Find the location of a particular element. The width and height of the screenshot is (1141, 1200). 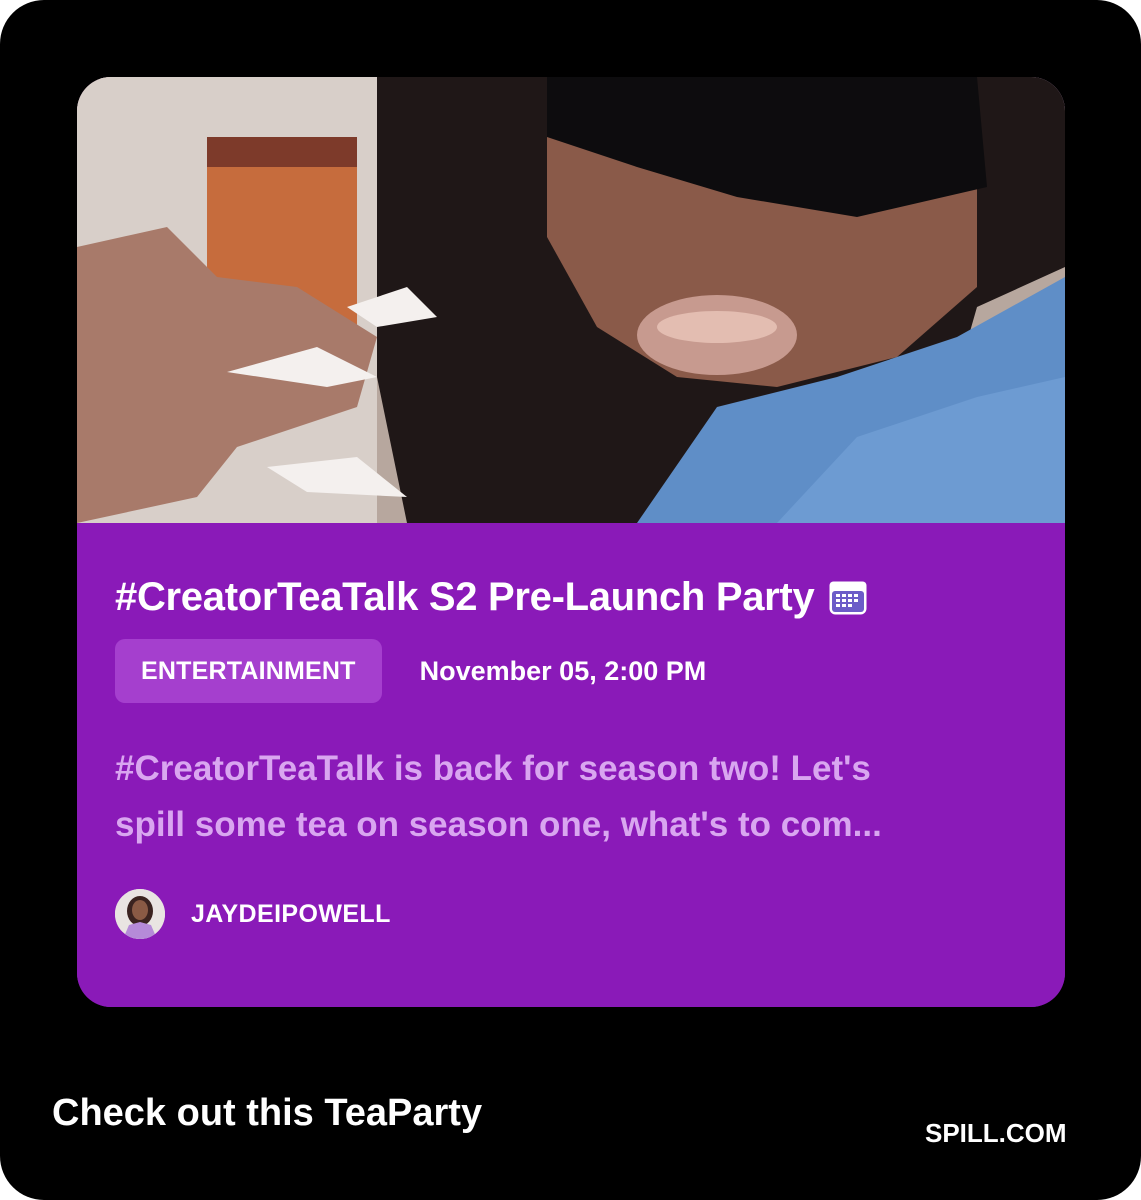

event-datetime: November 05, 2:00 PM is located at coordinates (563, 670).